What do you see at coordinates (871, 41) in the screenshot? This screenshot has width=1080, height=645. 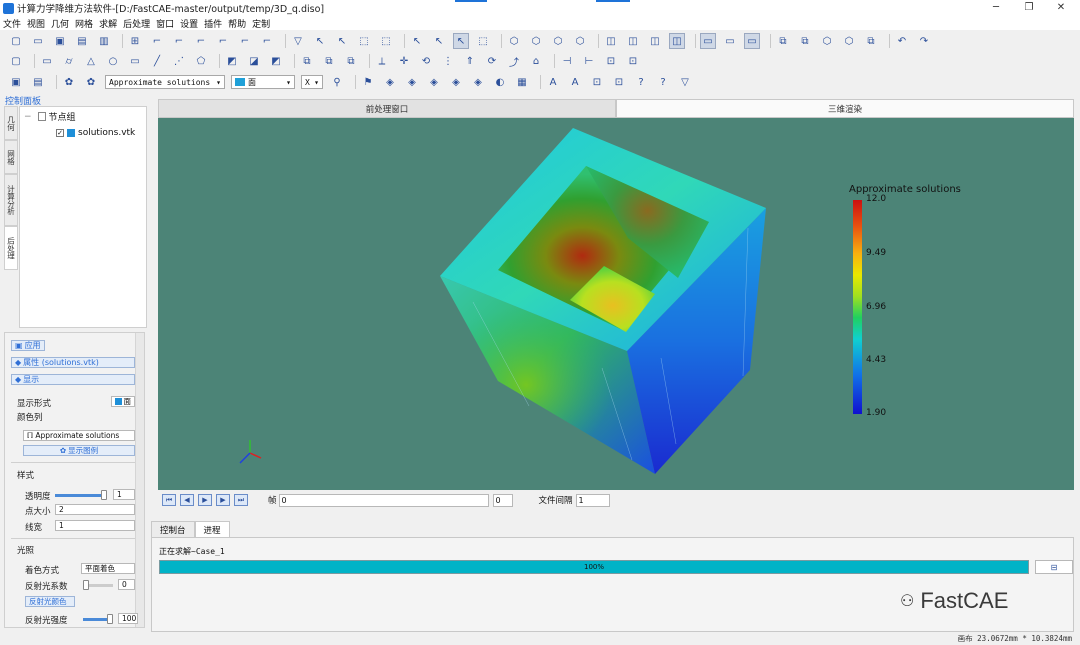 I see `fit-view-icon: ⧉` at bounding box center [871, 41].